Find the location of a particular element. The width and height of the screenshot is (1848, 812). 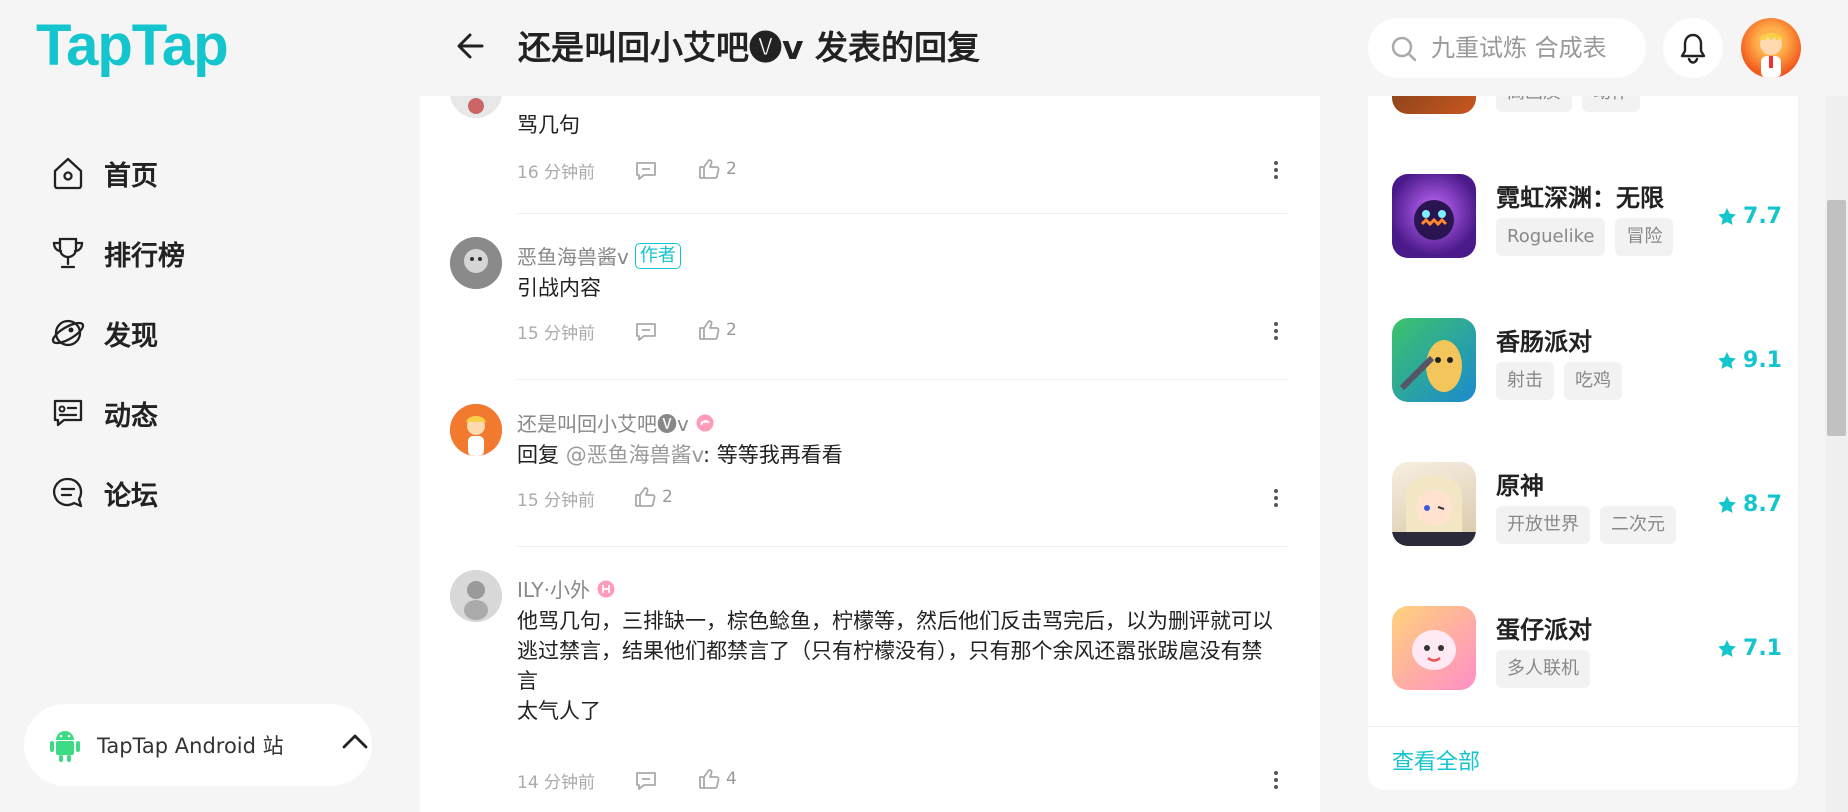

game-tag: 动作 is located at coordinates (1611, 104).